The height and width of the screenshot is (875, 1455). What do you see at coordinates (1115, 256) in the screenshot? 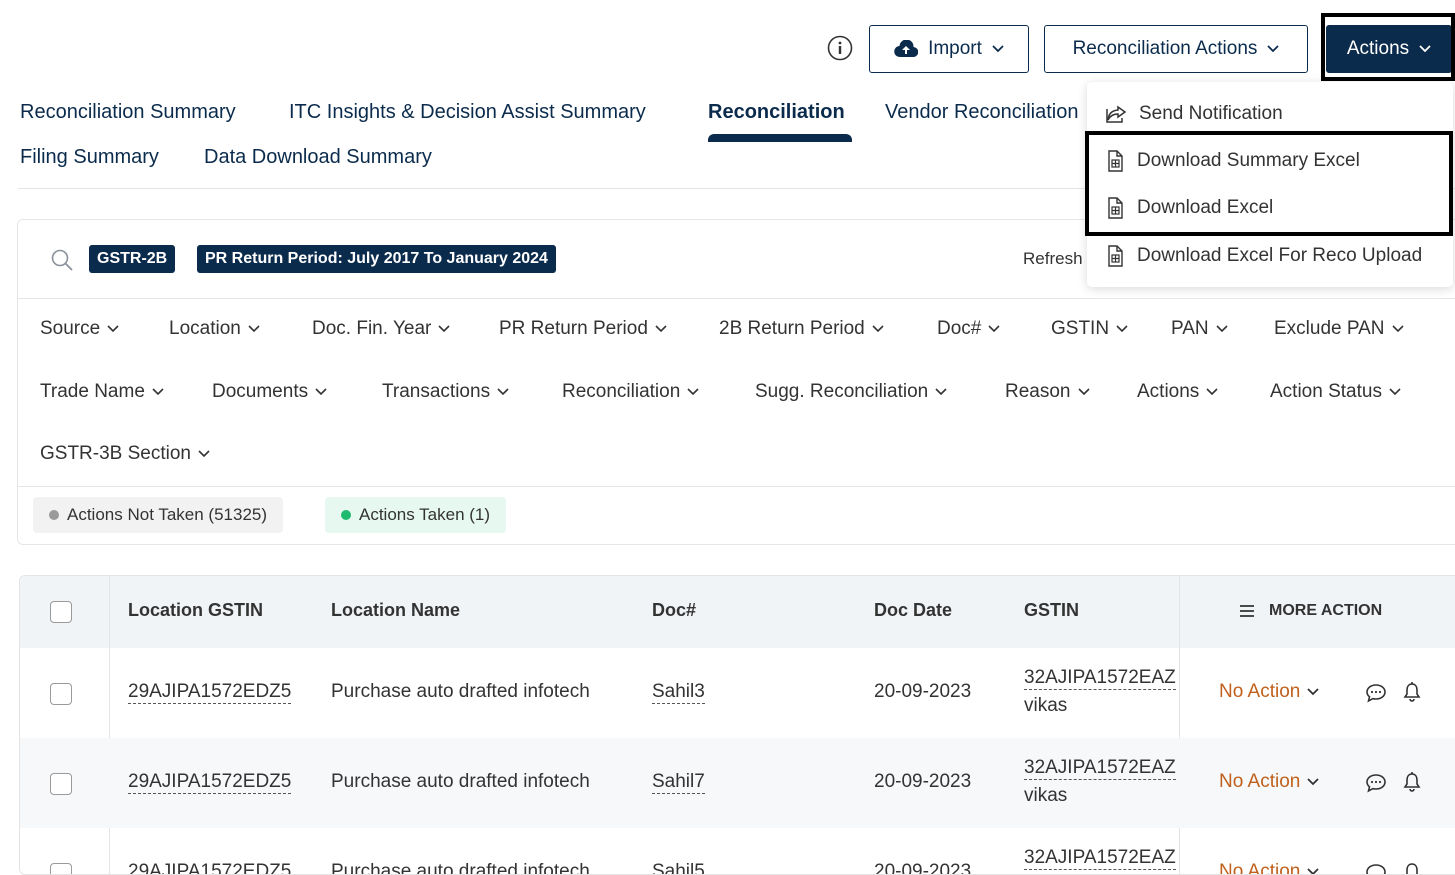
I see `excel-file-icon` at bounding box center [1115, 256].